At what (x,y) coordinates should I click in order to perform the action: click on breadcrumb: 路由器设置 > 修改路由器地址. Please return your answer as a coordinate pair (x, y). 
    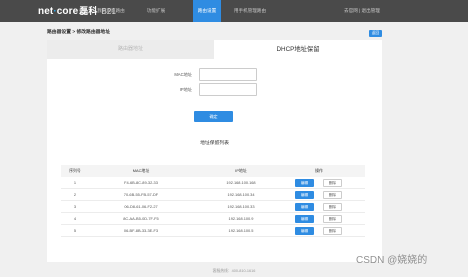
    Looking at the image, I should click on (79, 32).